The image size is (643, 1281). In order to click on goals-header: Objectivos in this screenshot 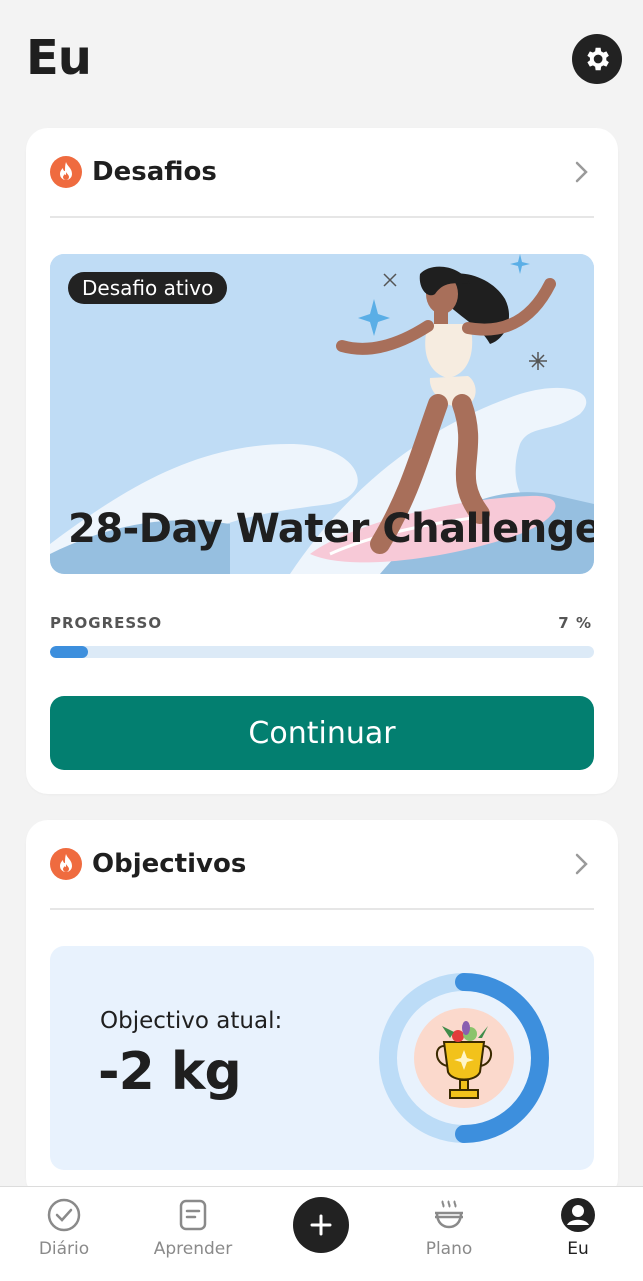, I will do `click(322, 865)`.